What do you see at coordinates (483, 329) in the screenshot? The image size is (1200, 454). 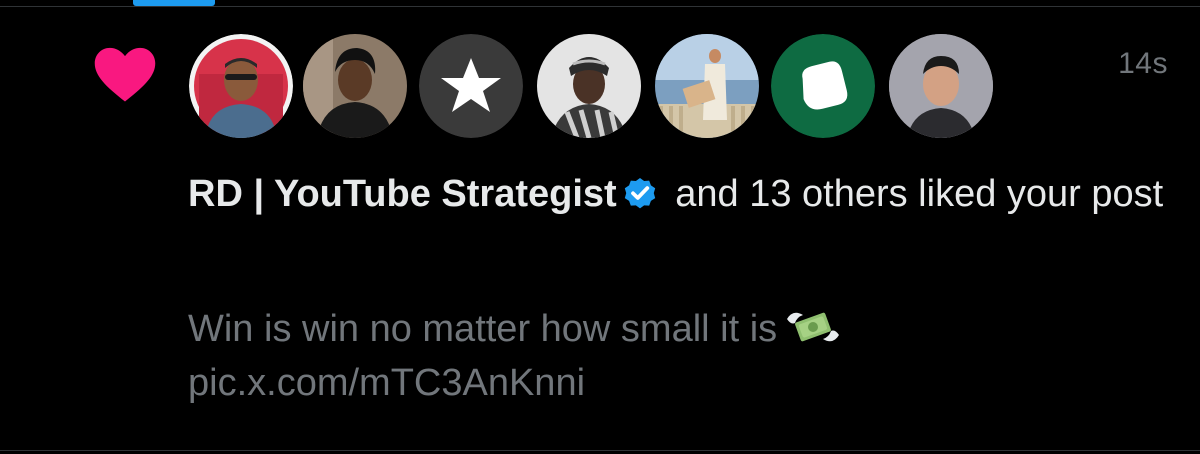 I see `post-text: Win is win no matter how small it is` at bounding box center [483, 329].